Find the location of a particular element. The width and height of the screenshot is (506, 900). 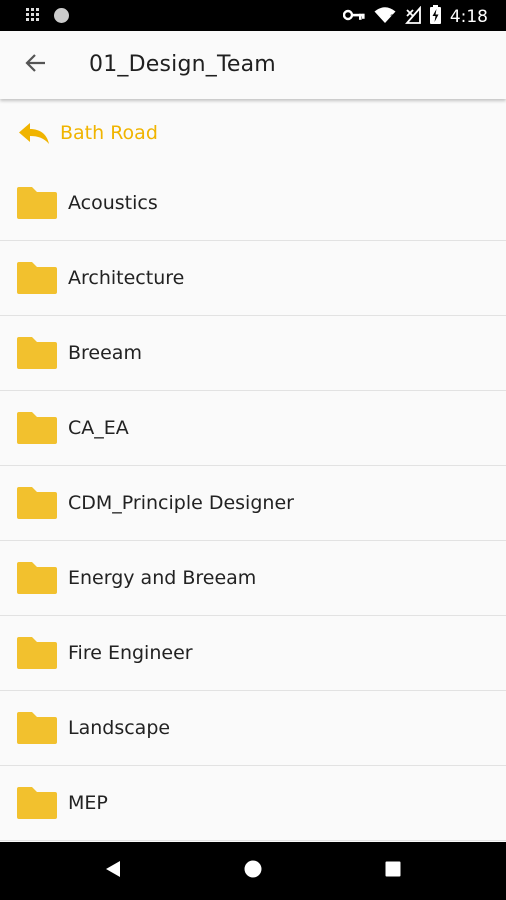

recents-square-icon is located at coordinates (393, 871).